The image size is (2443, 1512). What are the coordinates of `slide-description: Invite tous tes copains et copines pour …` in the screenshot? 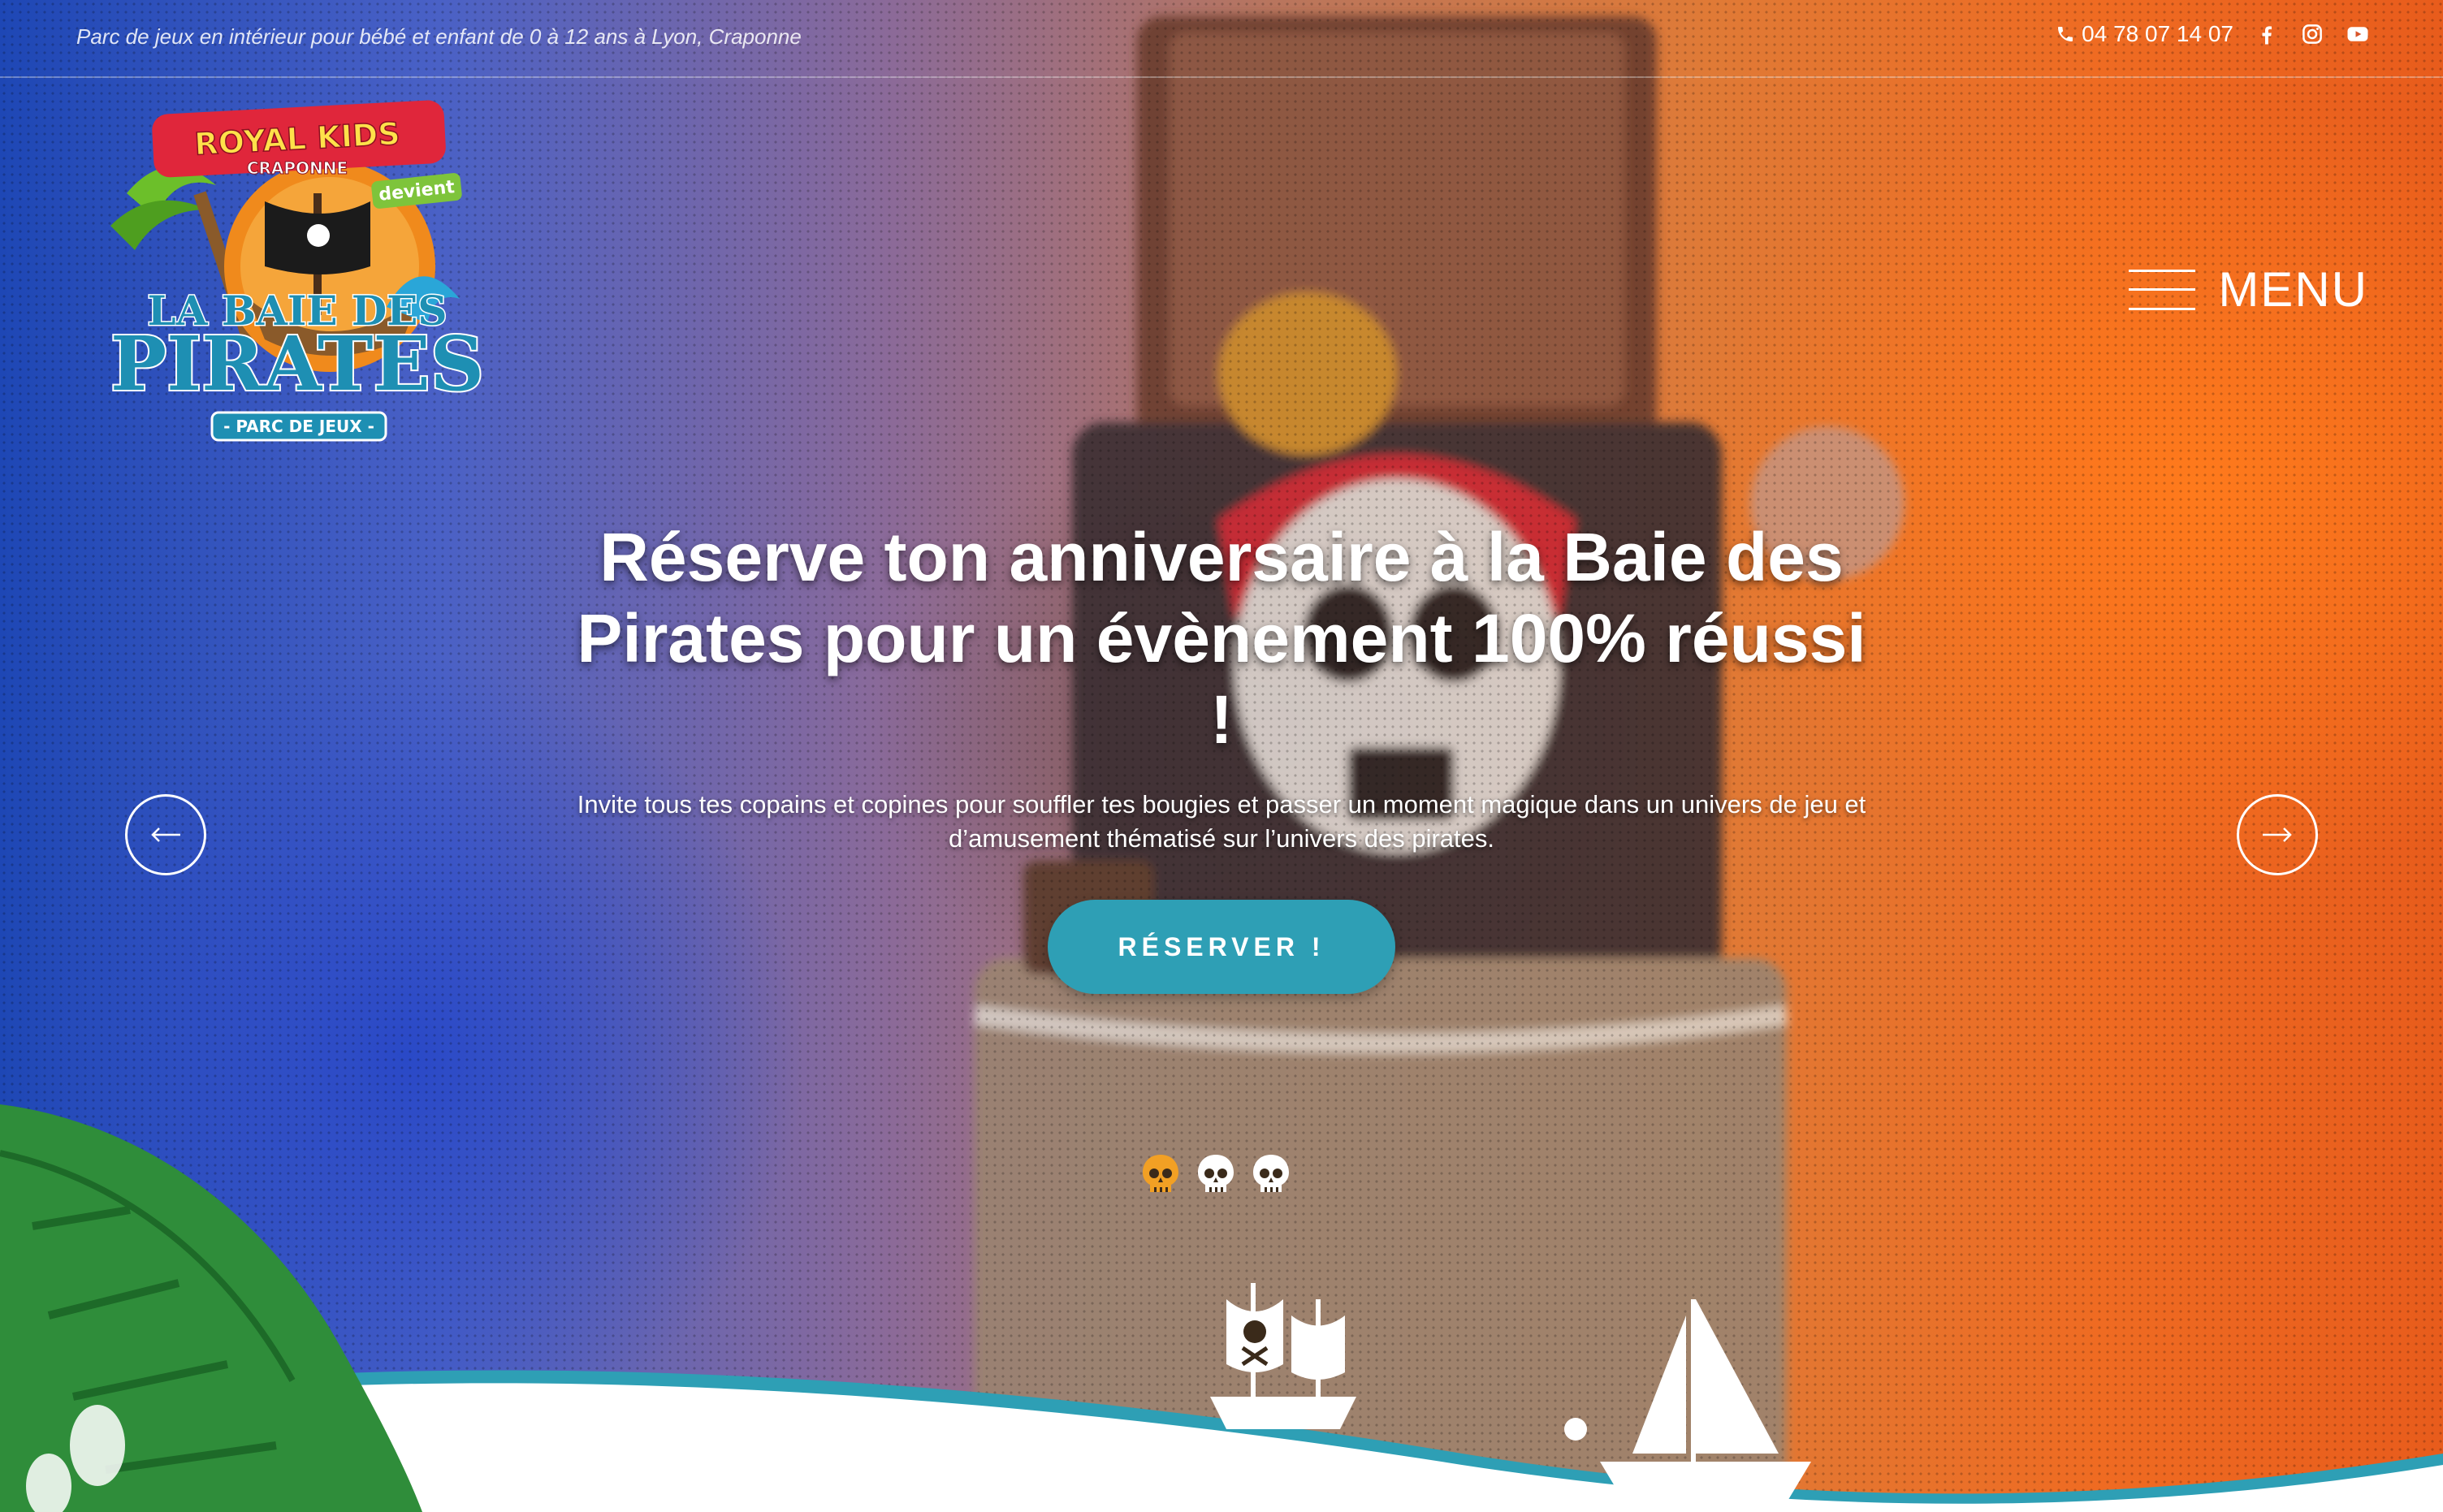 It's located at (1221, 821).